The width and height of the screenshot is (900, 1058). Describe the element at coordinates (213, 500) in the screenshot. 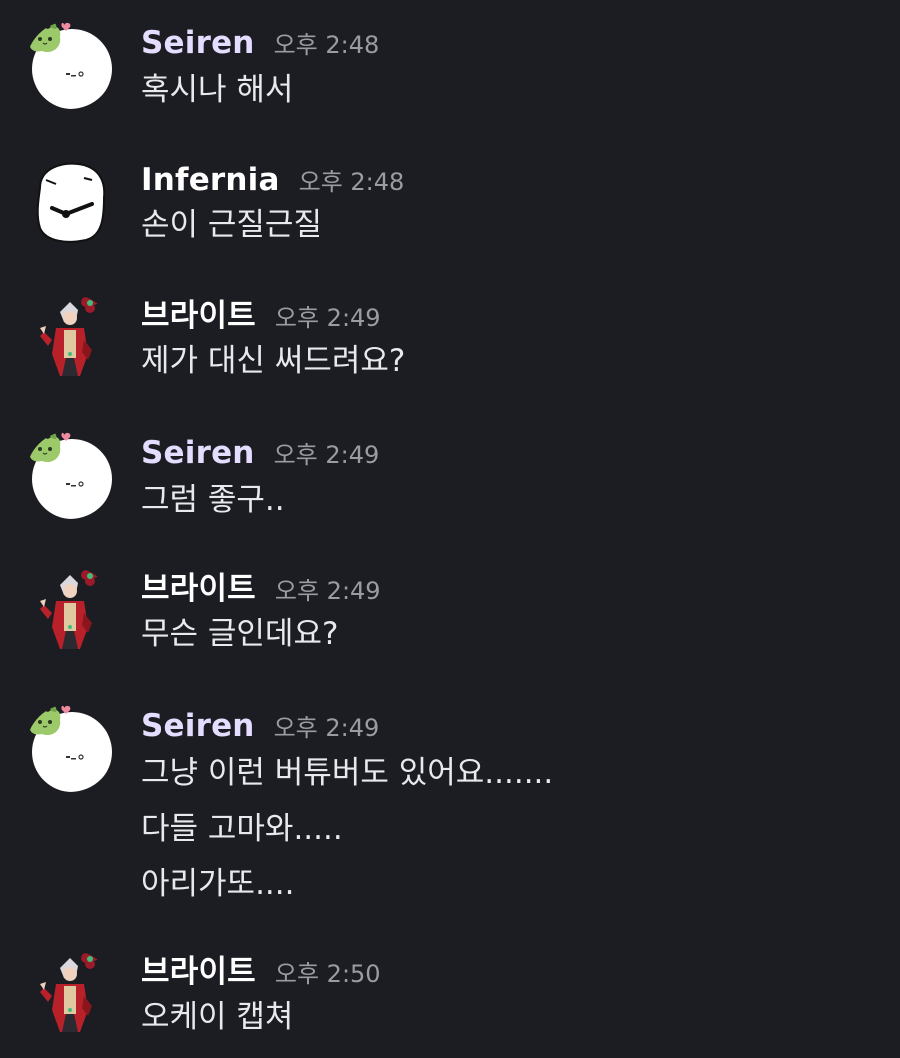

I see `message-text: 그럼 좋구..` at that location.